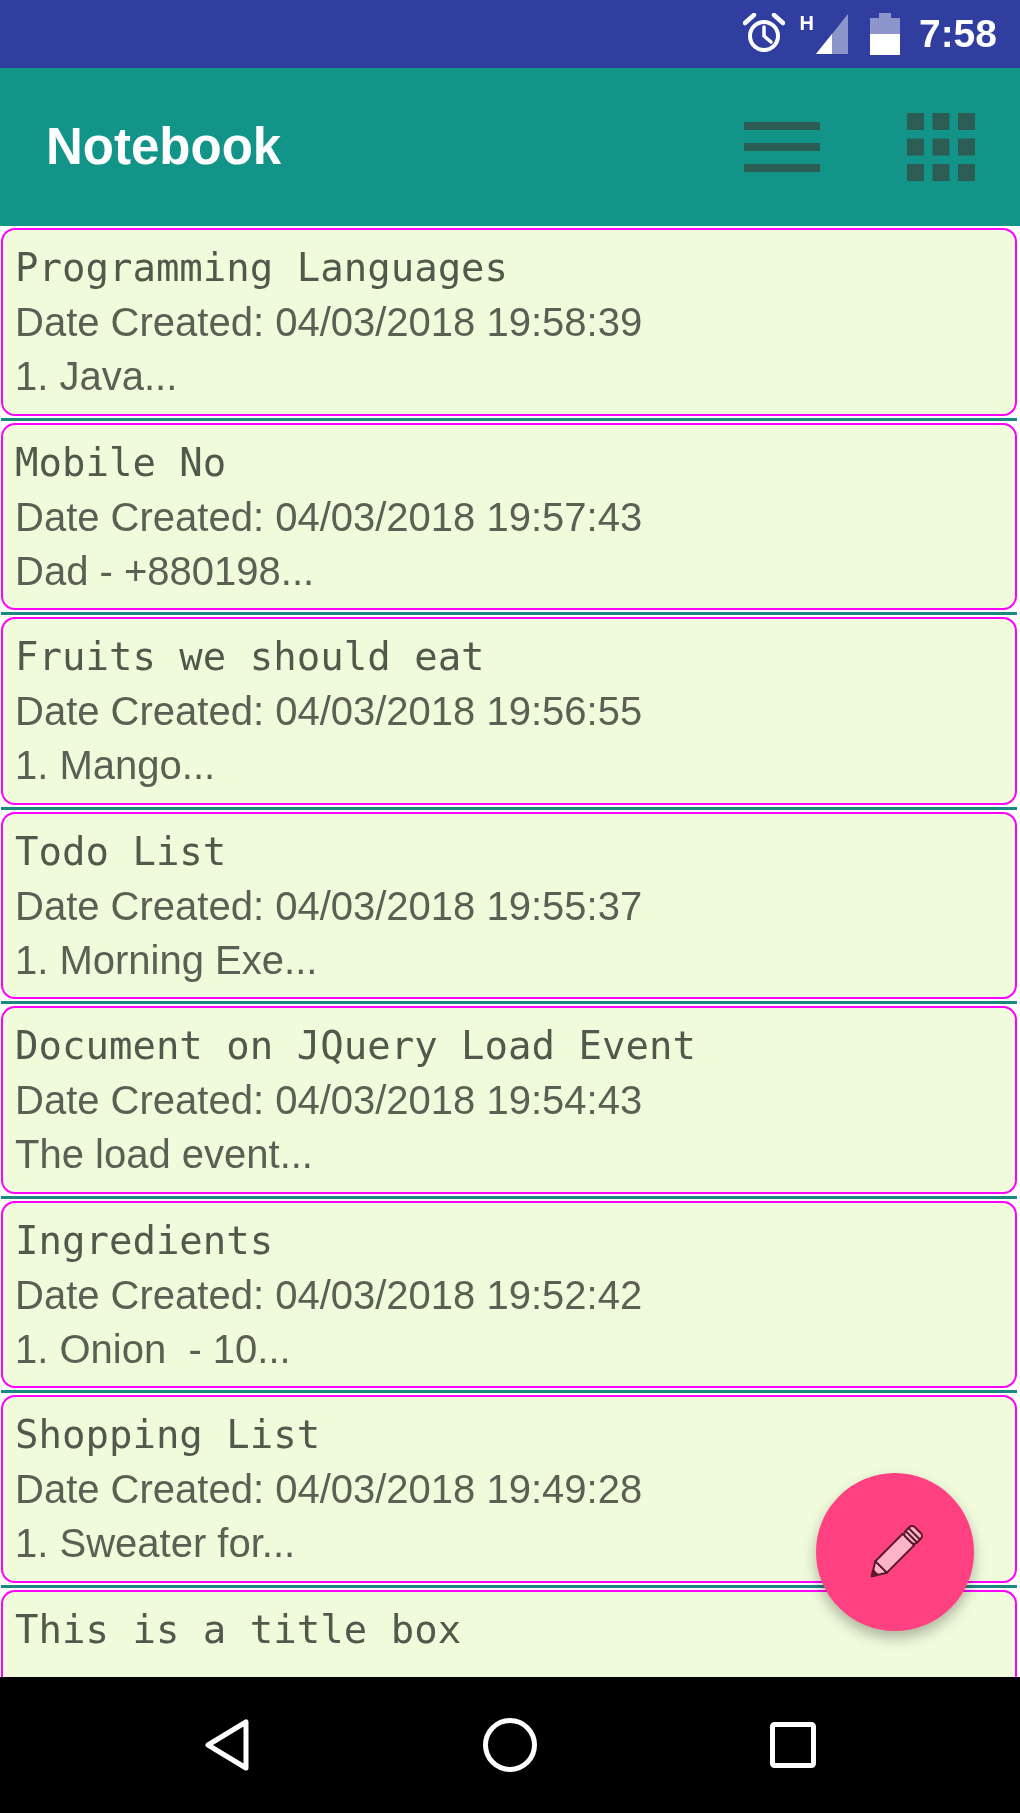  What do you see at coordinates (355, 1046) in the screenshot?
I see `note-title: Document on JQuery Load Event` at bounding box center [355, 1046].